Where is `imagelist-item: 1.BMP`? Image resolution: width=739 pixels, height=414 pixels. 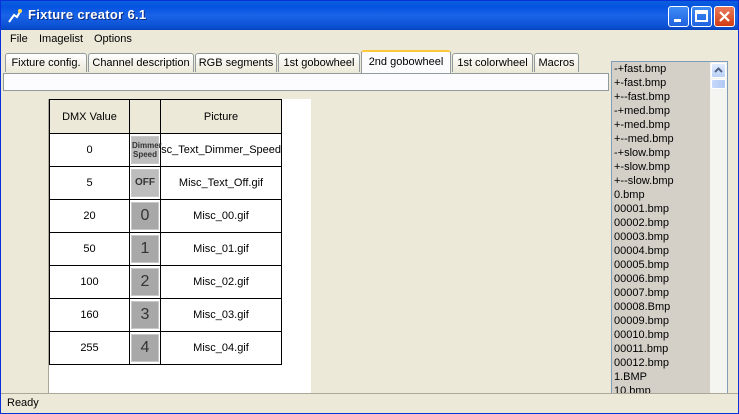
imagelist-item: 1.BMP is located at coordinates (661, 377).